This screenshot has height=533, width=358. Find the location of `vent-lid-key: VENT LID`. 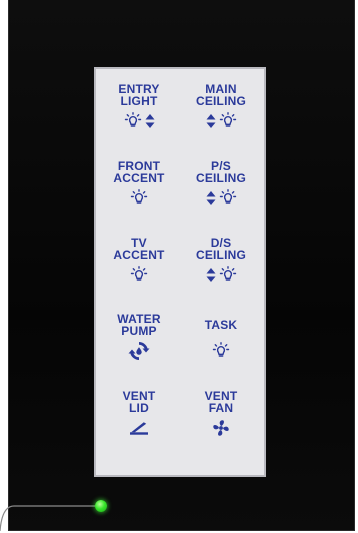

vent-lid-key: VENT LID is located at coordinates (139, 428).